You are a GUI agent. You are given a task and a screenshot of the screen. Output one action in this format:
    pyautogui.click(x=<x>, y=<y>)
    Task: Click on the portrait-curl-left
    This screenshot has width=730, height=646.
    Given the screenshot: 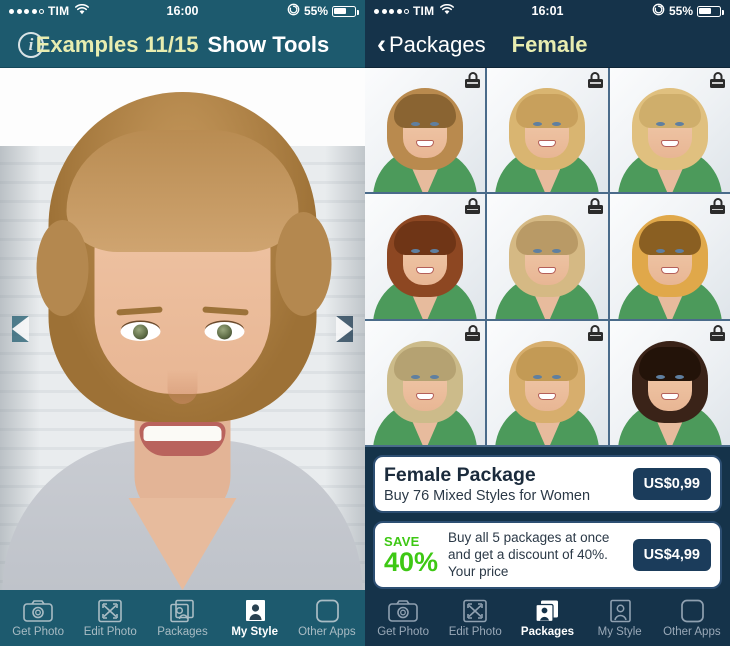 What is the action you would take?
    pyautogui.click(x=62, y=268)
    